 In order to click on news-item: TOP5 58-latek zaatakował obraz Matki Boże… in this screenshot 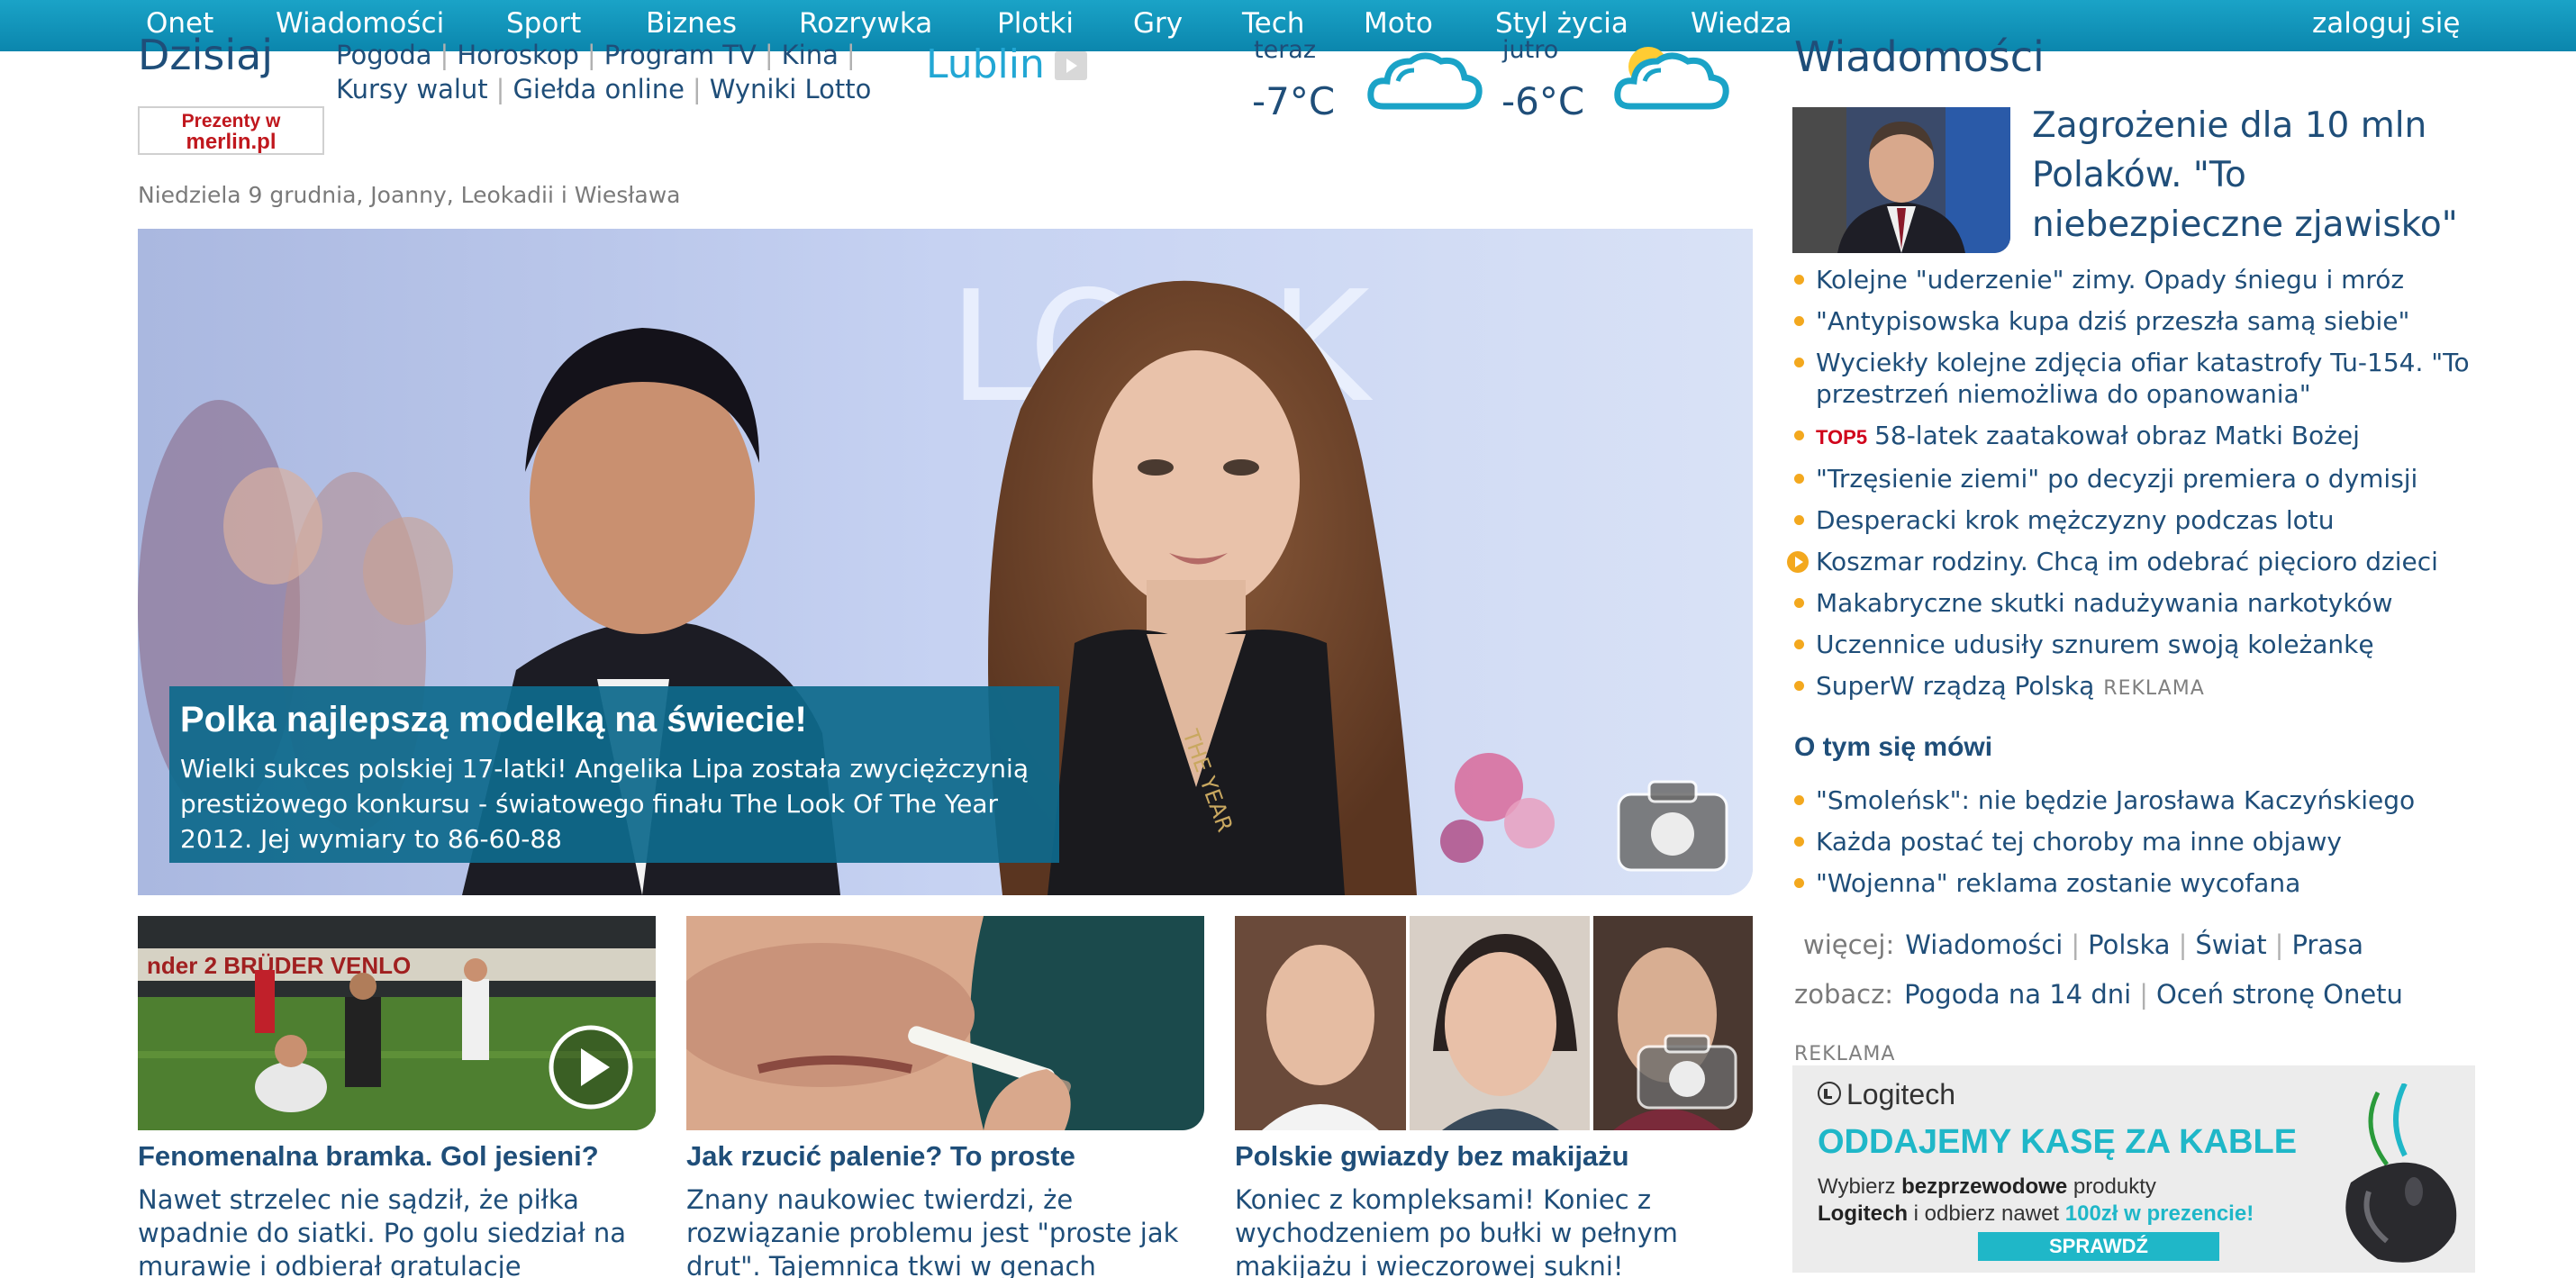, I will do `click(2152, 436)`.